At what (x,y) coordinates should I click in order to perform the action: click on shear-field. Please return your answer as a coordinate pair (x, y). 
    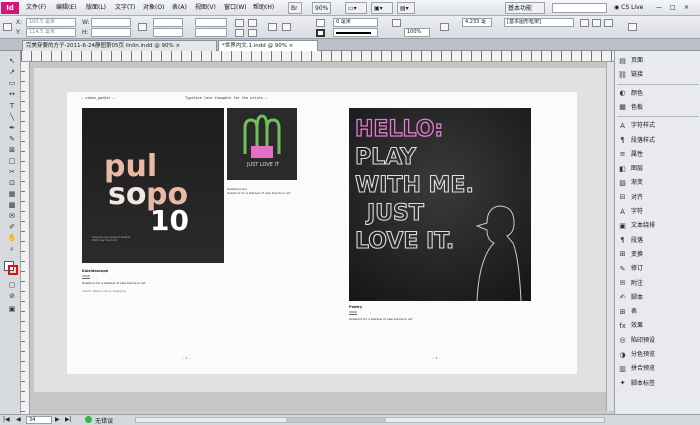
    Looking at the image, I should click on (211, 32).